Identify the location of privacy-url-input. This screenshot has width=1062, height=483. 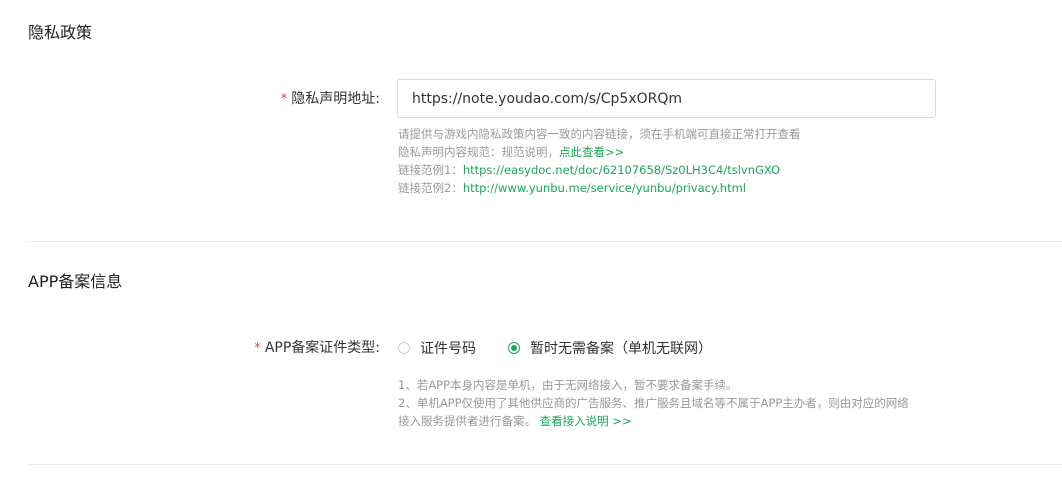
(666, 98).